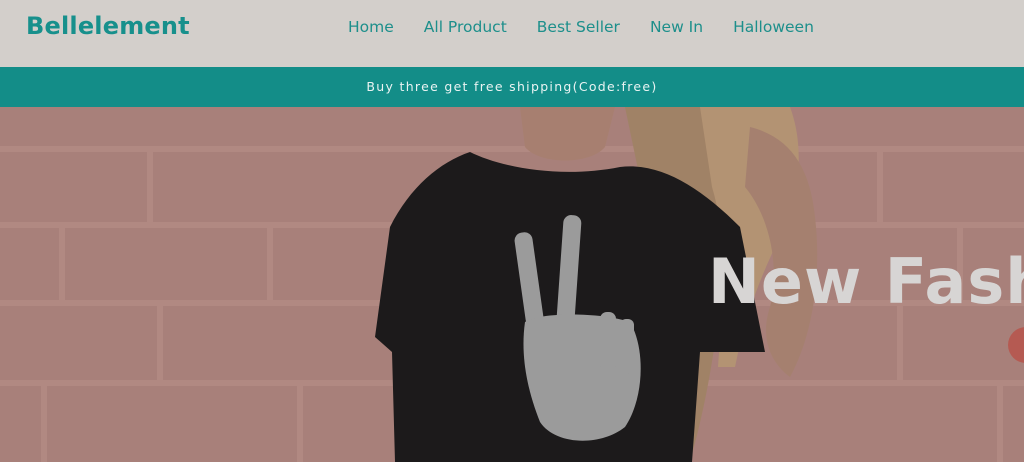 This screenshot has height=462, width=1024. Describe the element at coordinates (512, 87) in the screenshot. I see `promo-banner: Buy three get free shipping(Code:free)` at that location.